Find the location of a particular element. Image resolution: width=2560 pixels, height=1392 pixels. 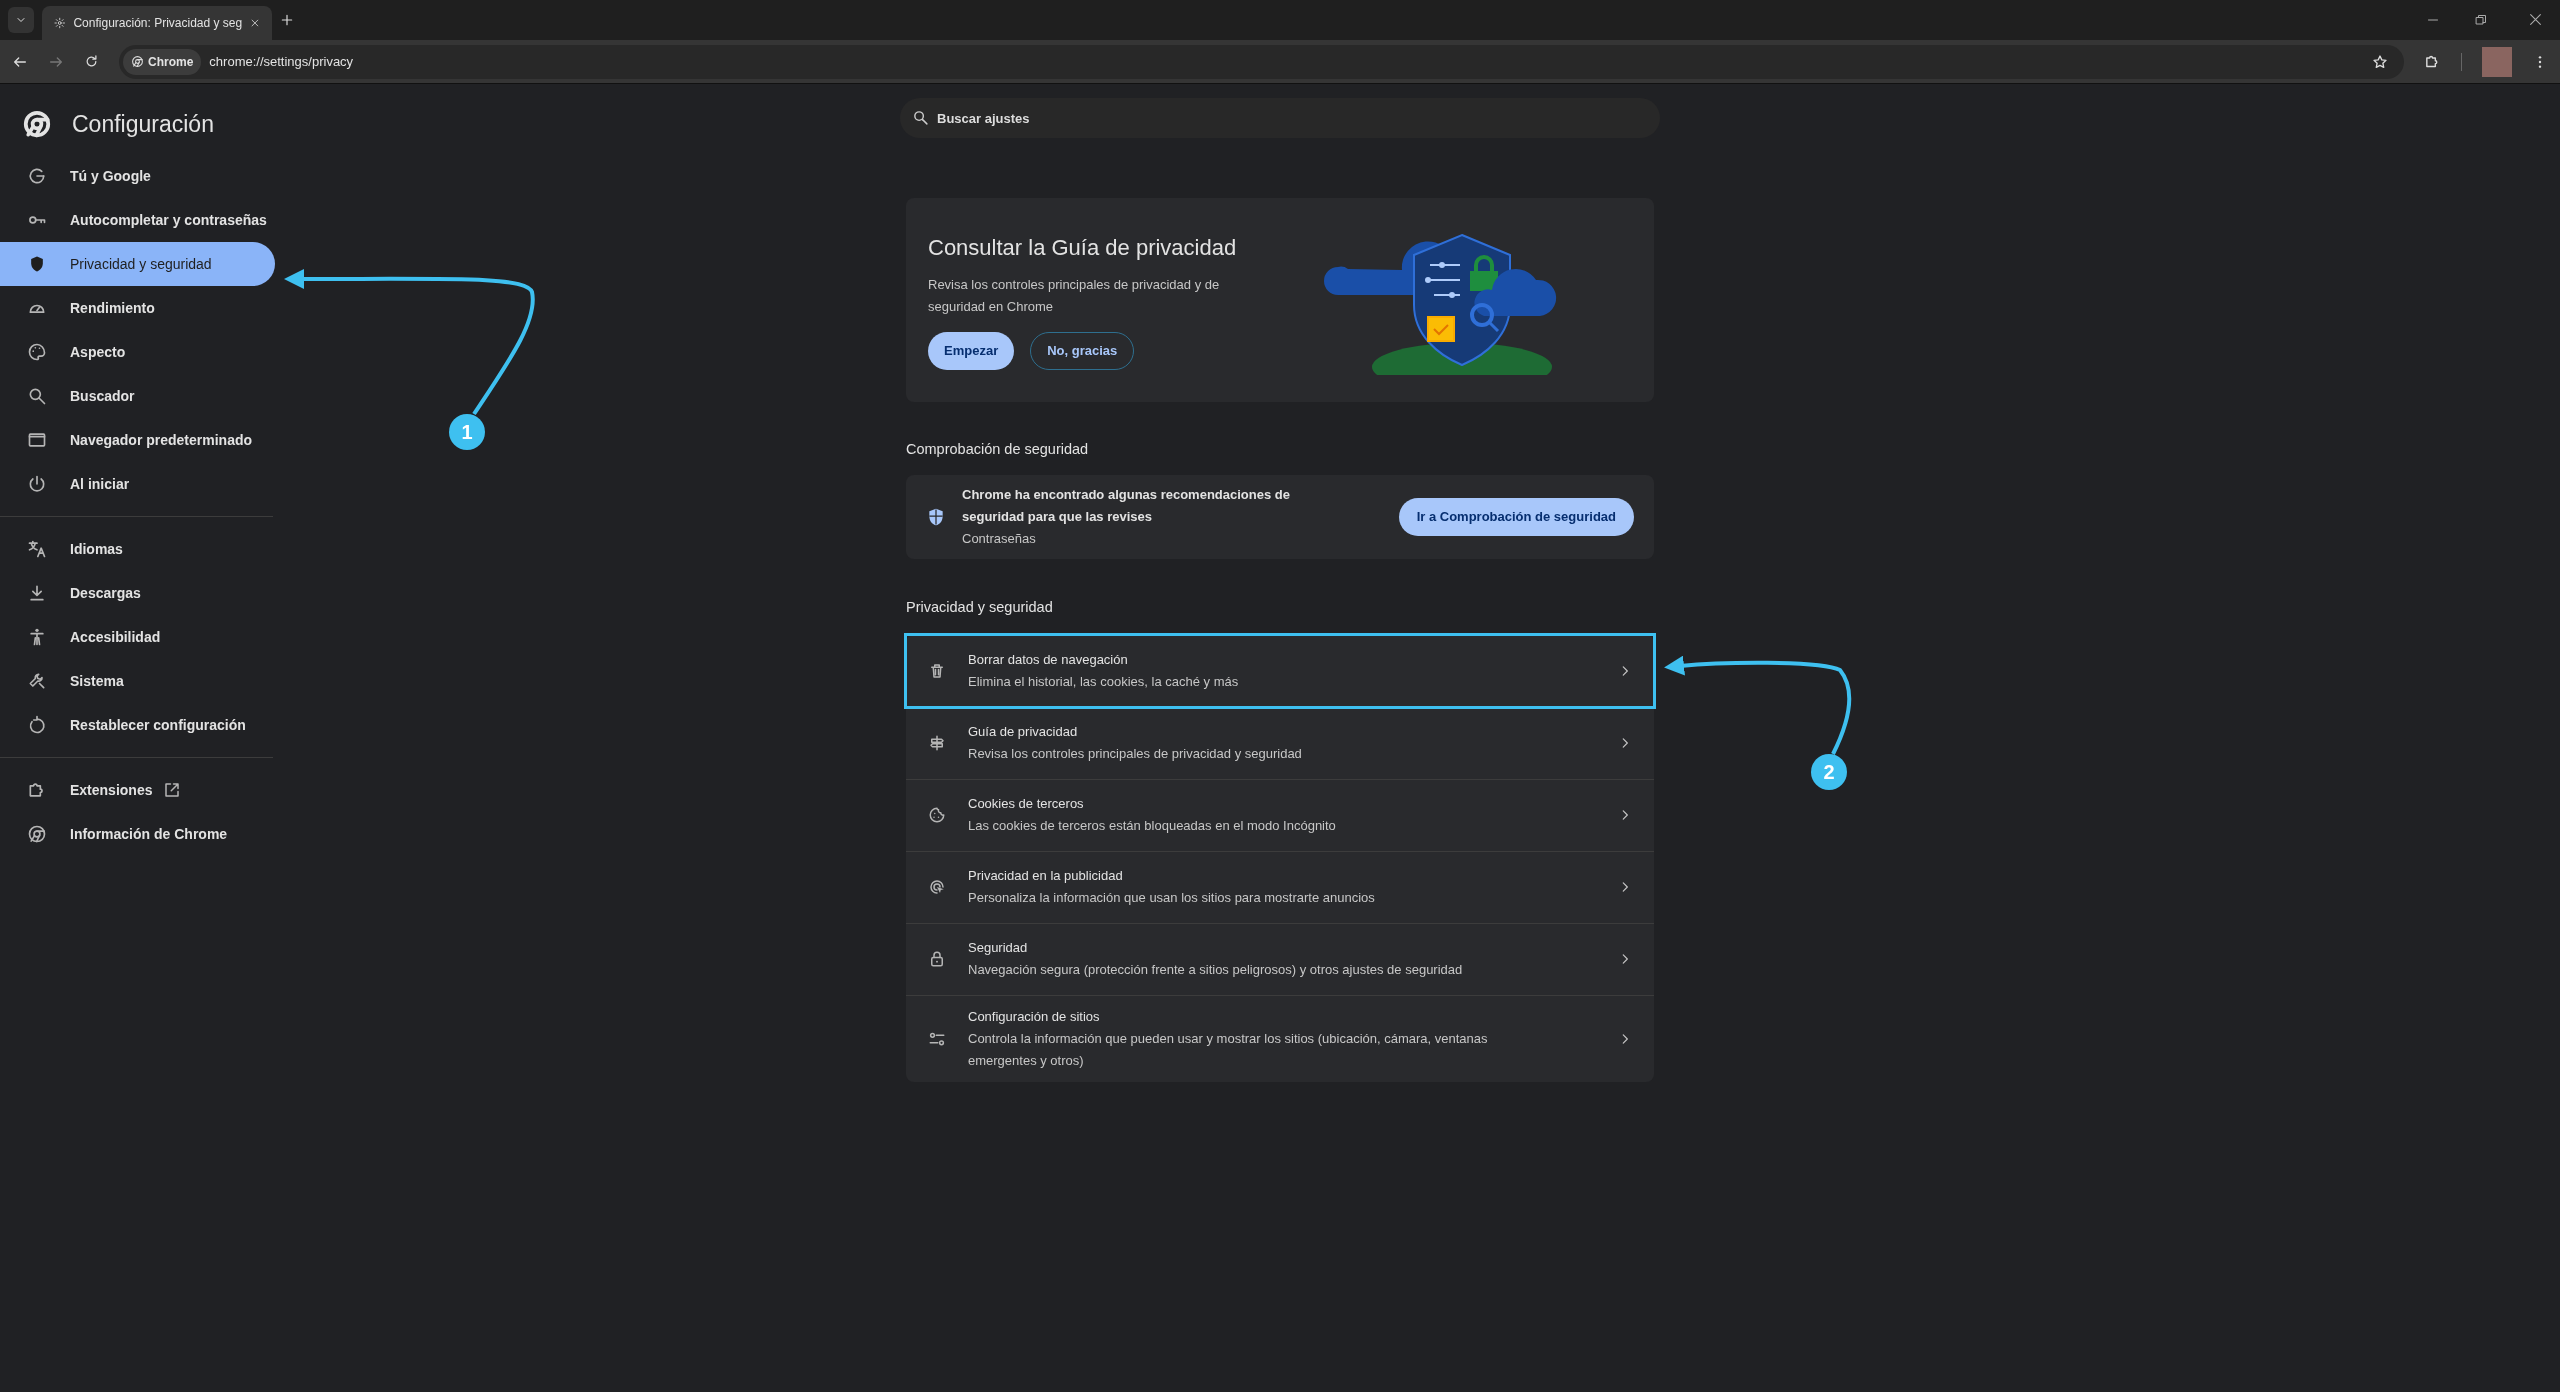

trash-icon is located at coordinates (937, 670).